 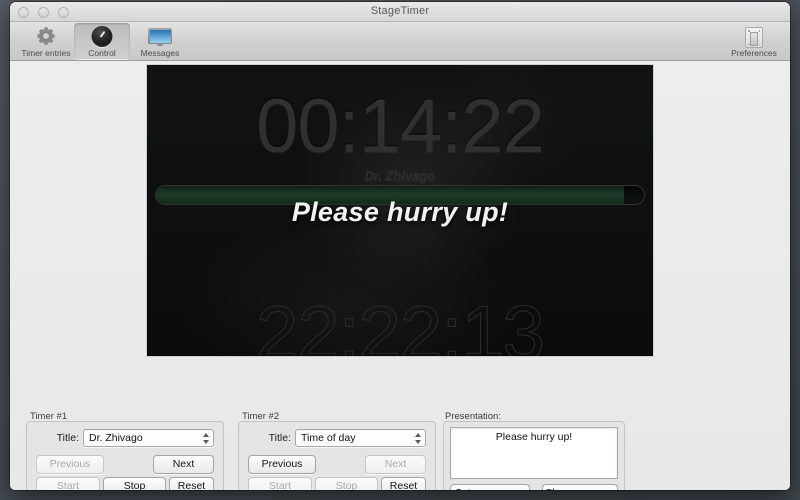 What do you see at coordinates (68, 483) in the screenshot?
I see `timer1-start-button: Start` at bounding box center [68, 483].